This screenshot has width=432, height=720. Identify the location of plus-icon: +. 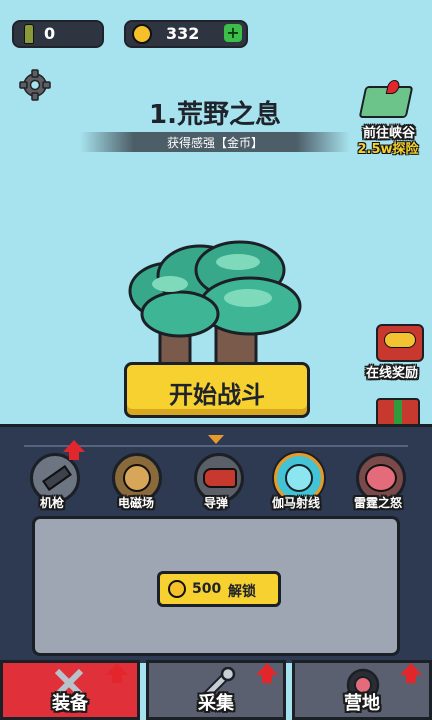
(233, 32).